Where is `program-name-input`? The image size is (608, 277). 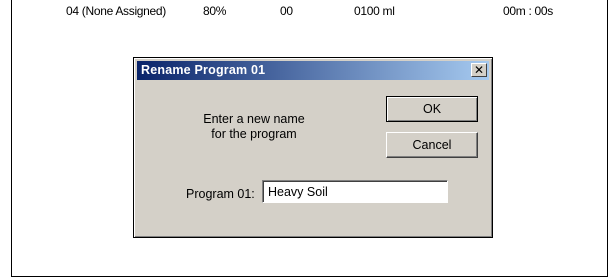 program-name-input is located at coordinates (355, 191).